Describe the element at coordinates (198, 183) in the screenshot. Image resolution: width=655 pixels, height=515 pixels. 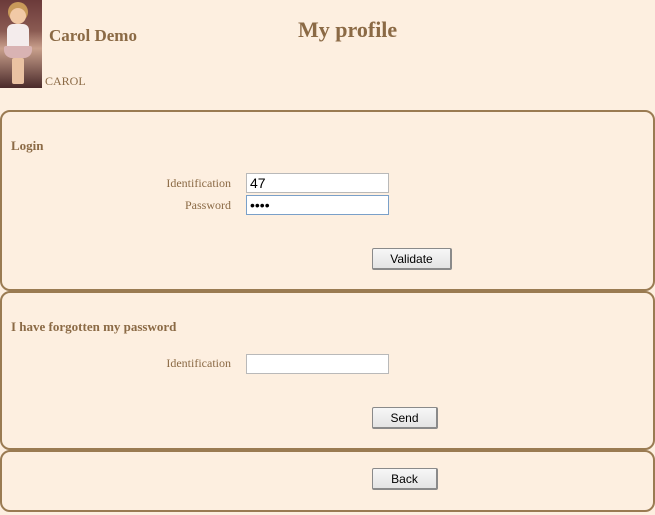
I see `login-identification-label: Identification` at that location.